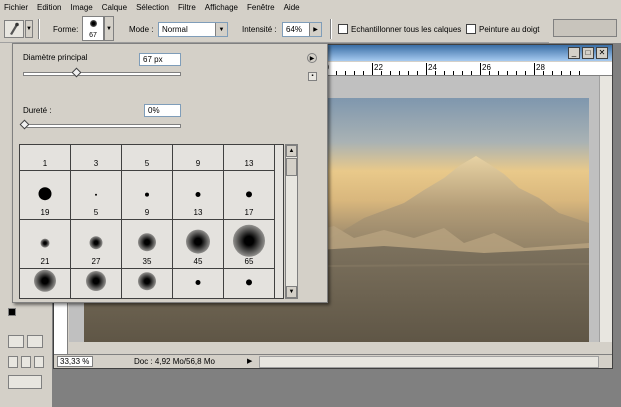 The width and height of the screenshot is (621, 407). Describe the element at coordinates (312, 76) in the screenshot. I see `new-preset-icon: ▪` at that location.